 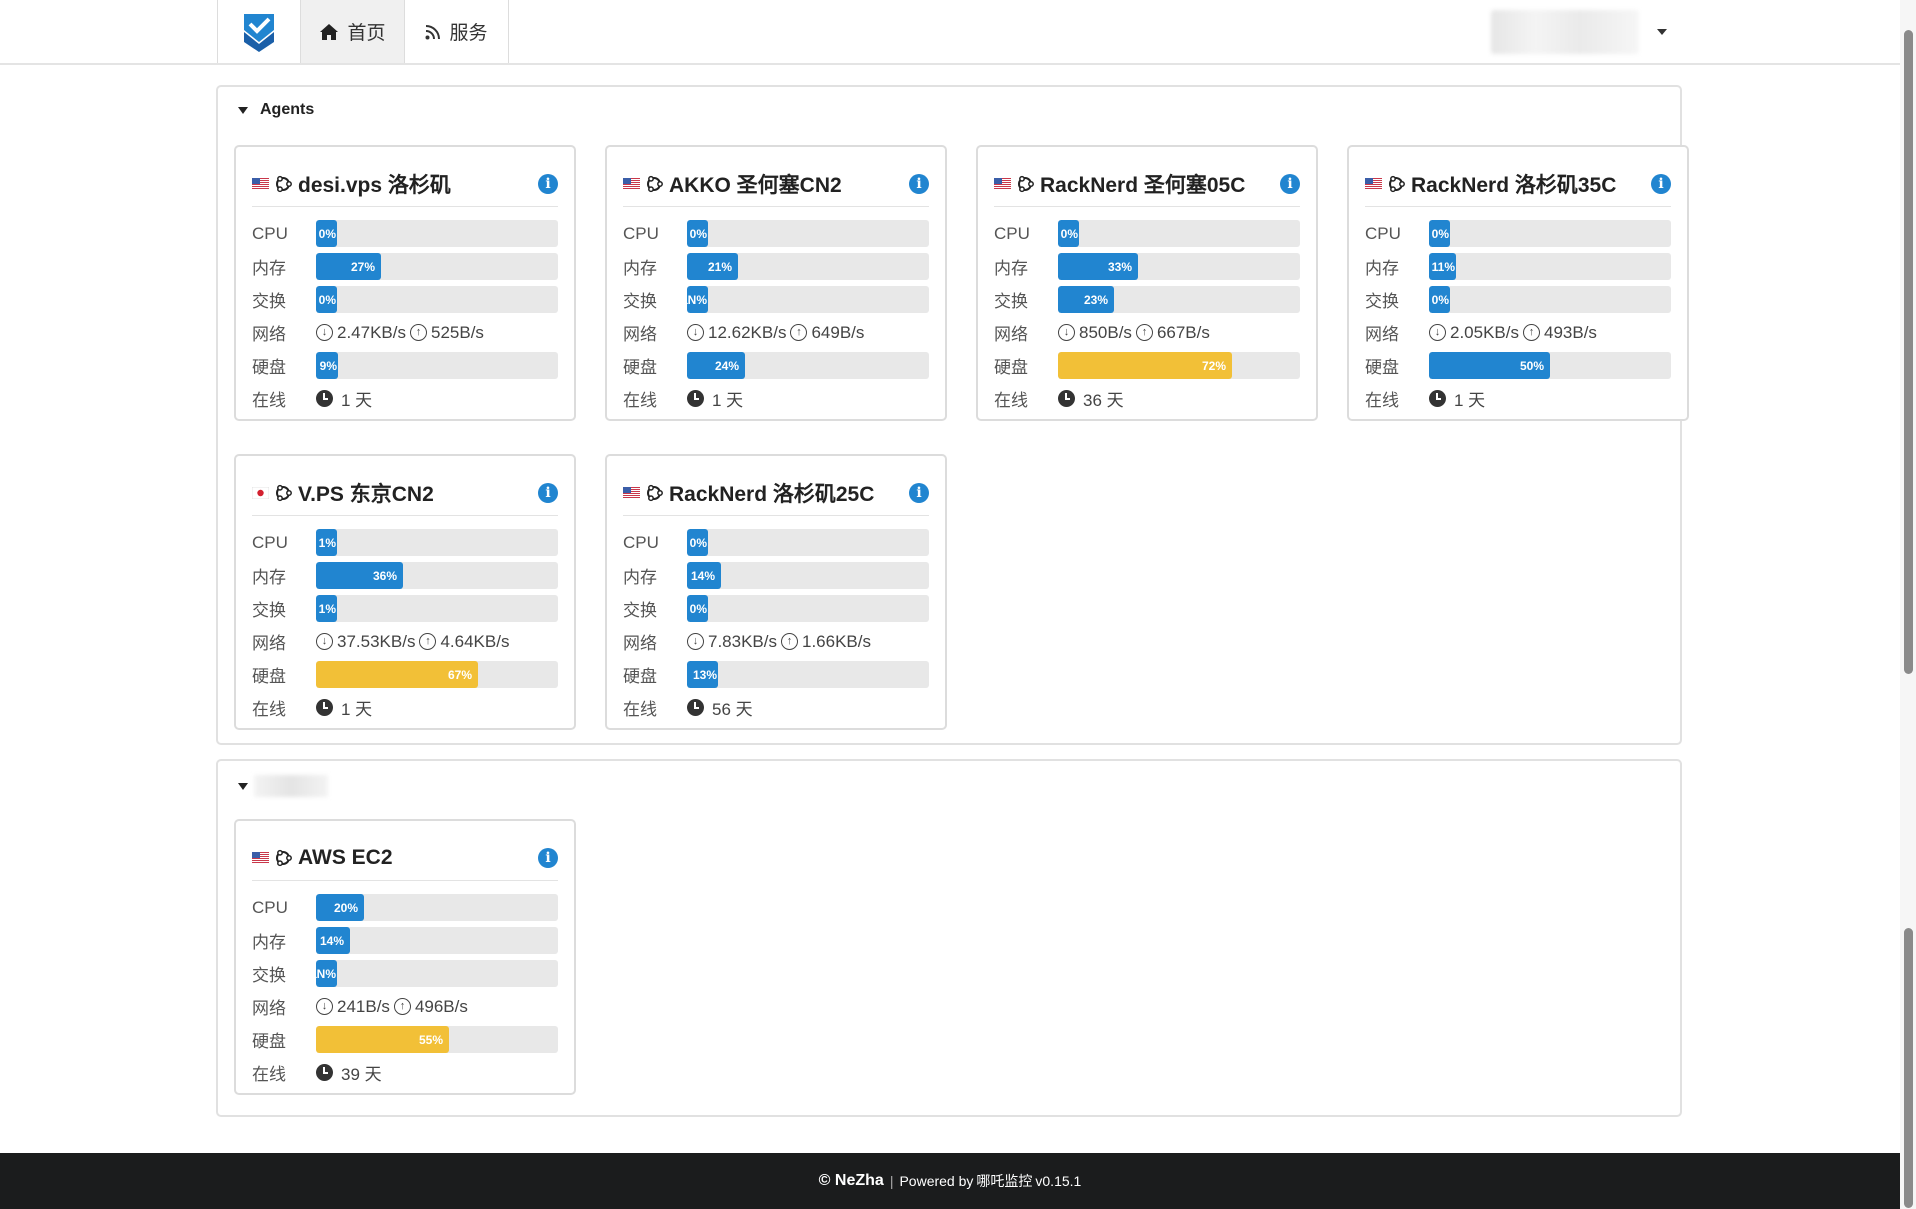 What do you see at coordinates (433, 31) in the screenshot?
I see `rss-icon` at bounding box center [433, 31].